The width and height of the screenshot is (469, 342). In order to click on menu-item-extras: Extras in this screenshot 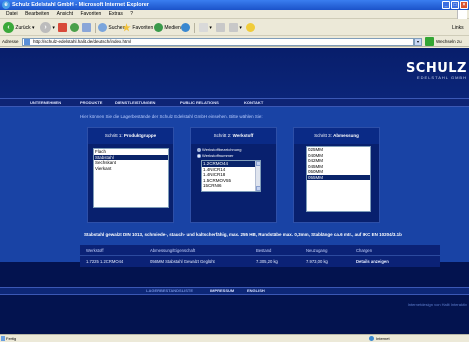, I will do `click(116, 14)`.